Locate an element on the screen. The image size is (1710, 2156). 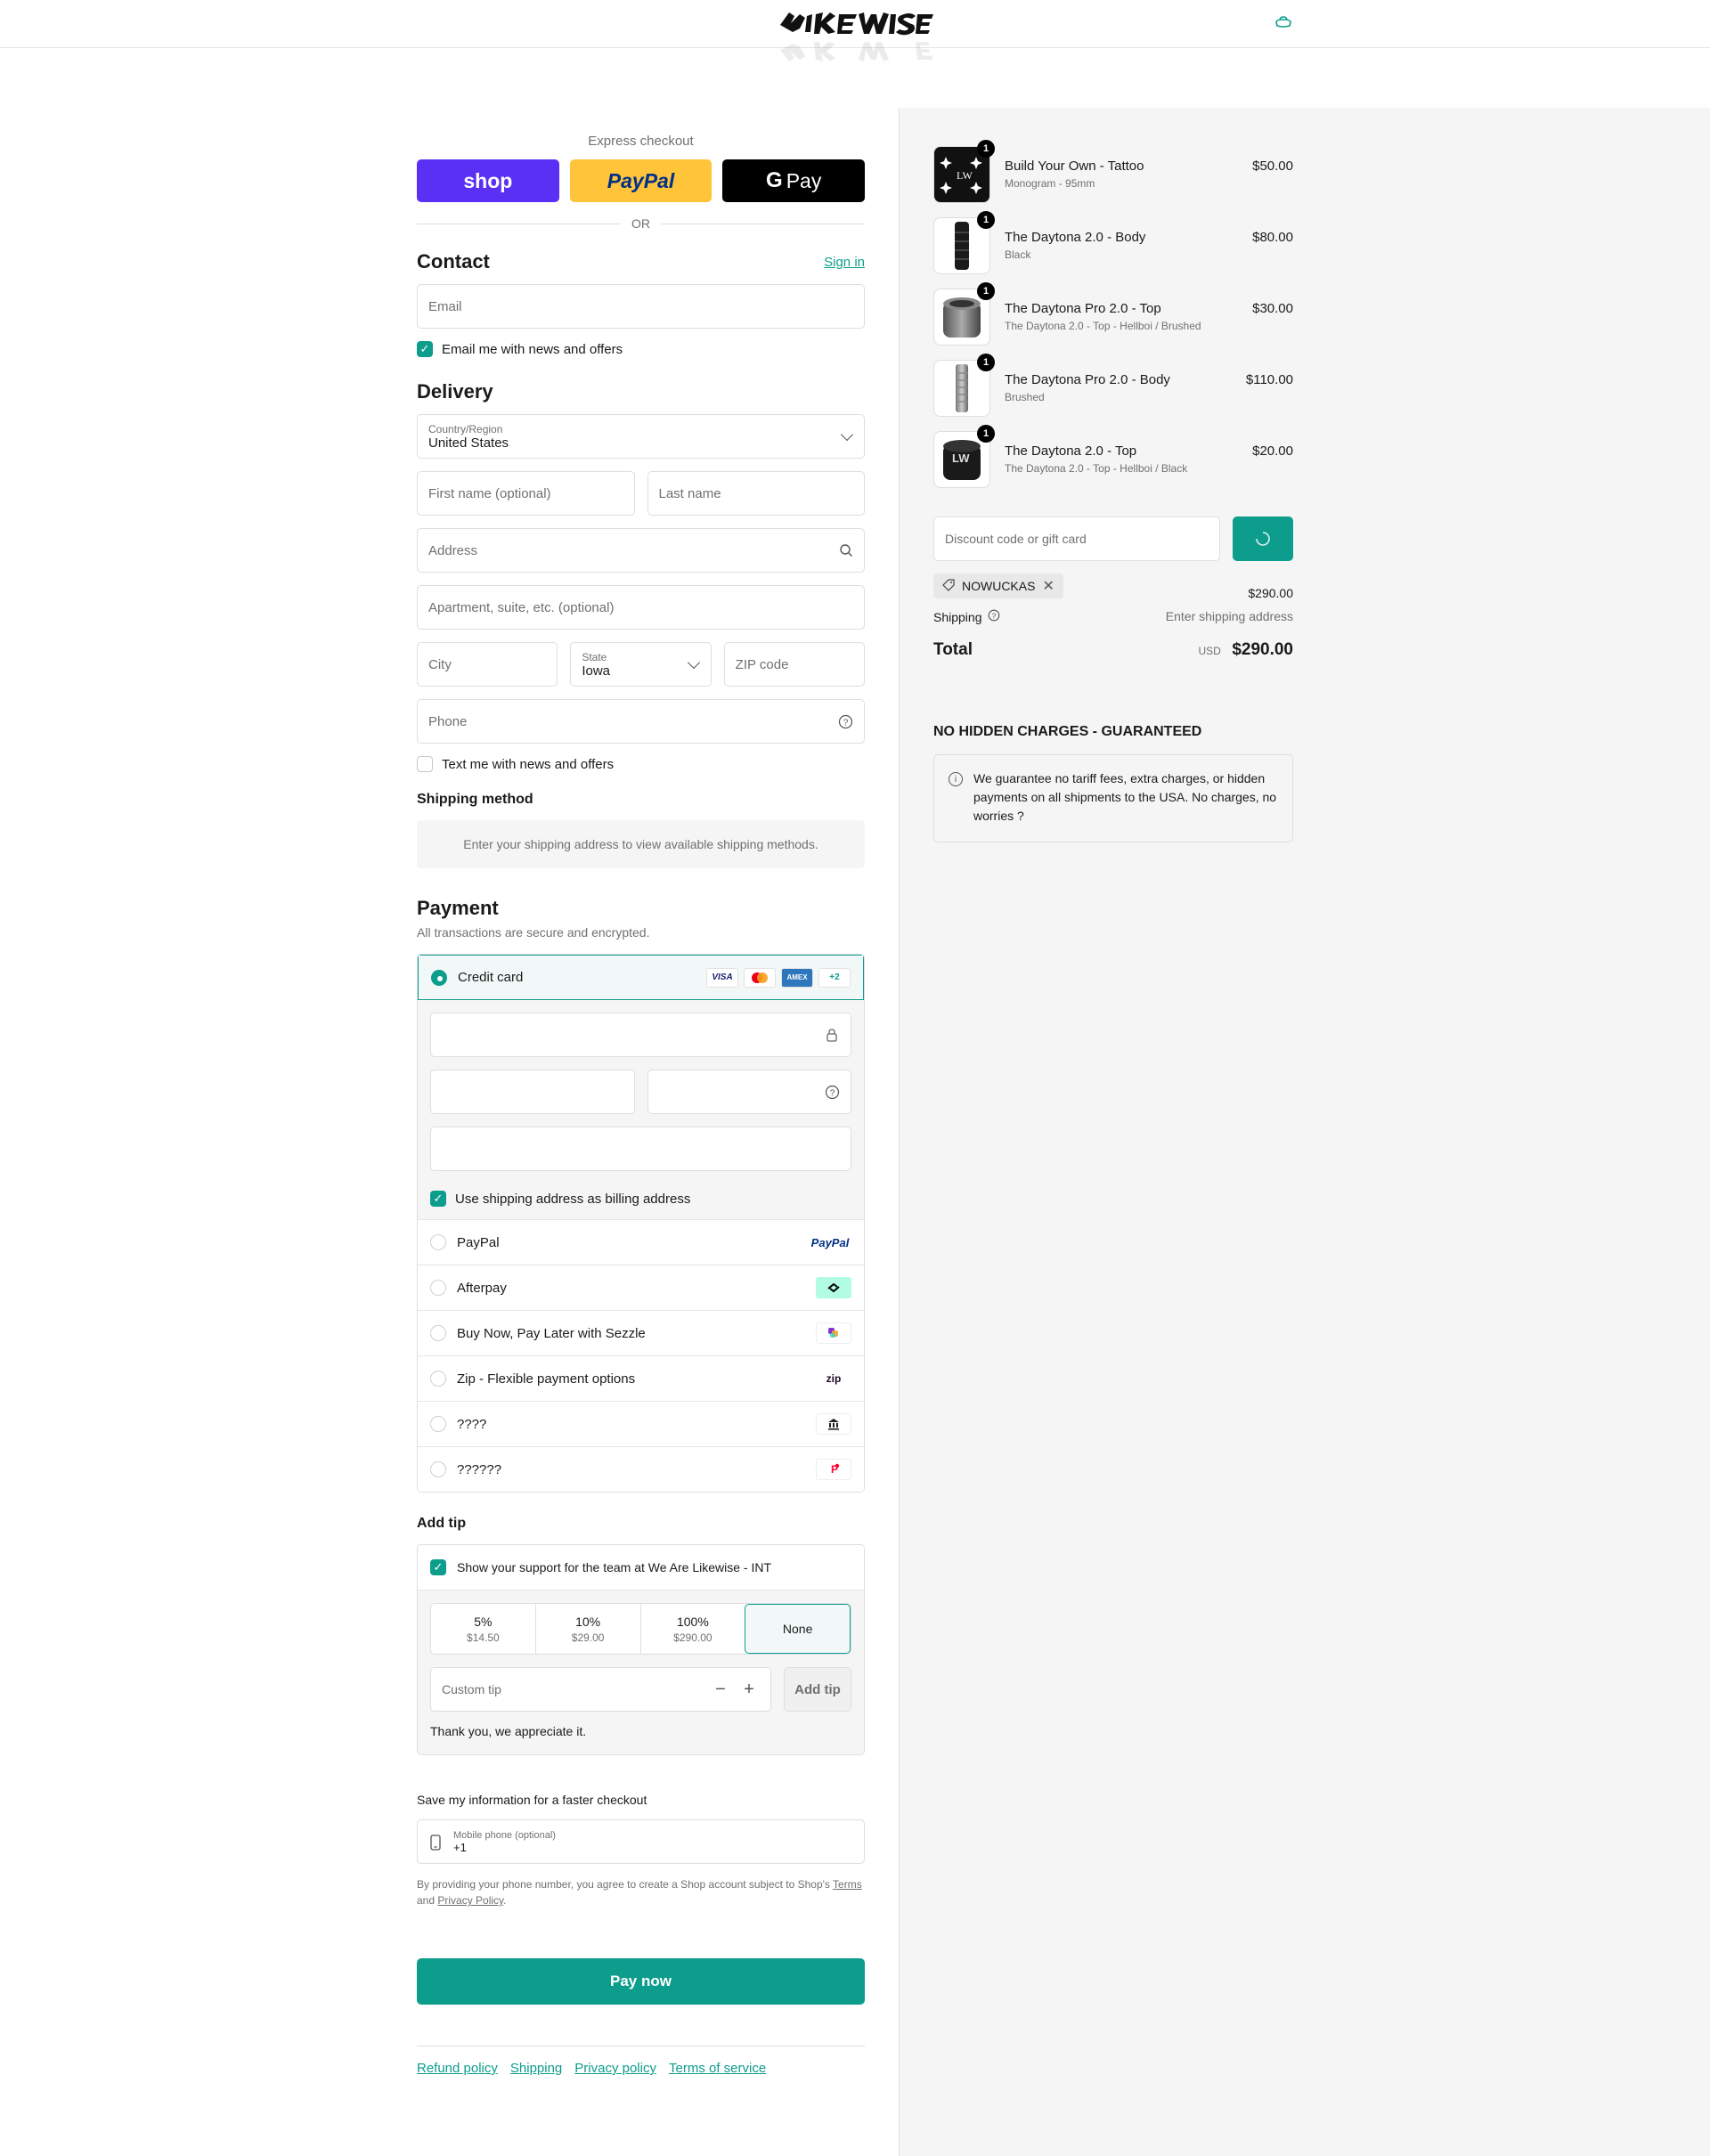
privacy-link: Privacy Policy is located at coordinates (470, 1900).